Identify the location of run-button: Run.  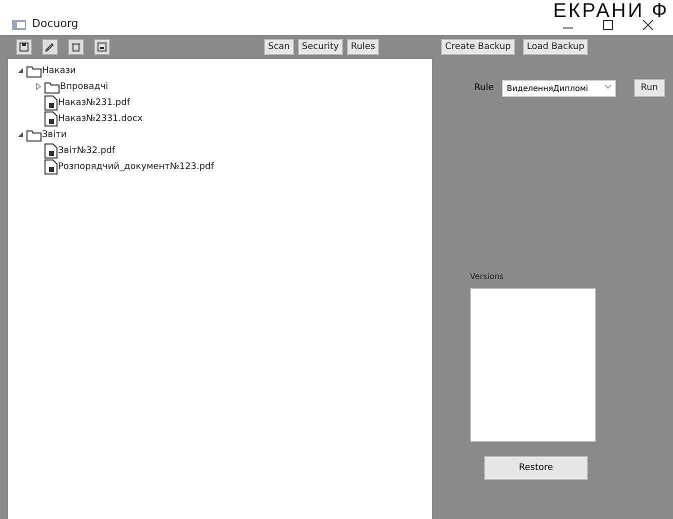
(649, 88).